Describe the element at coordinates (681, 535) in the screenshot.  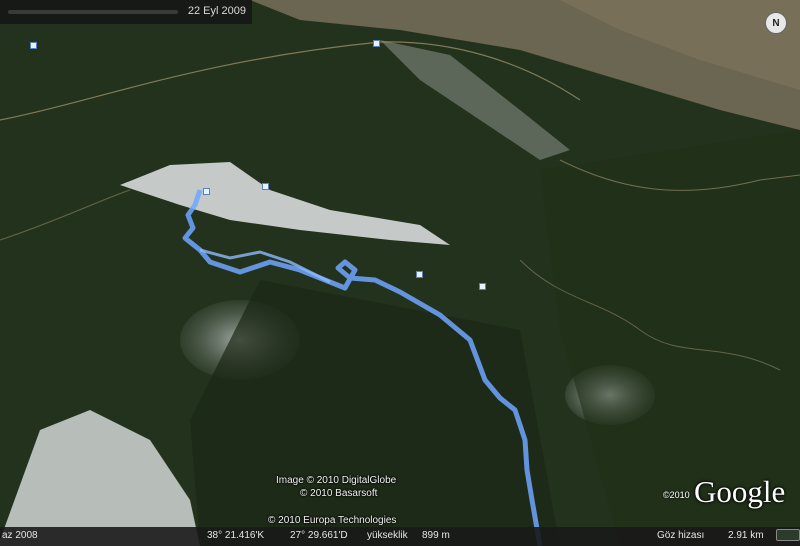
I see `eye-altitude-label: Göz hizası` at that location.